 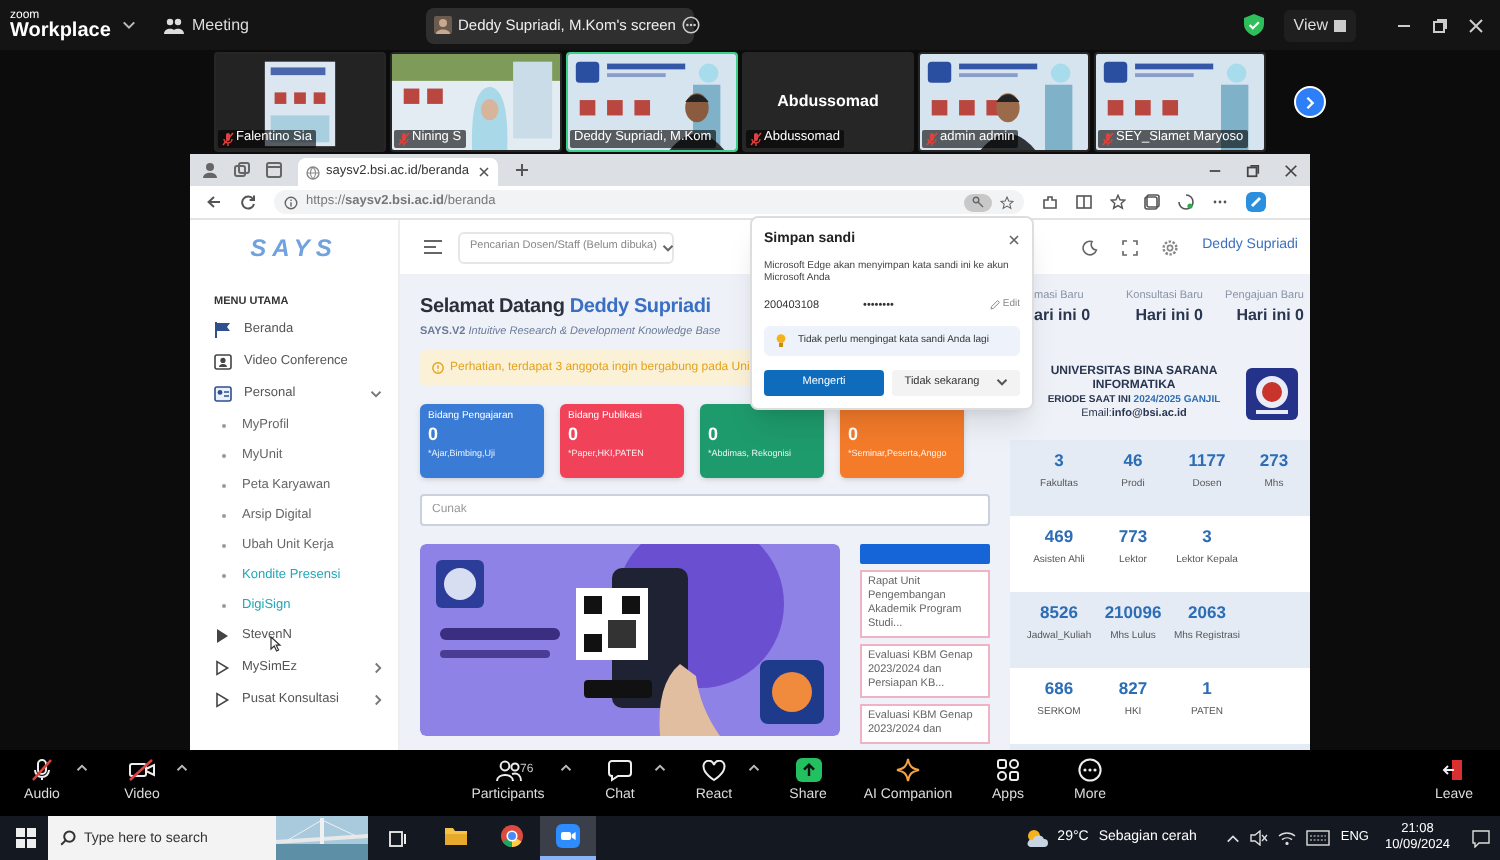 I want to click on warning-icon, so click(x=438, y=368).